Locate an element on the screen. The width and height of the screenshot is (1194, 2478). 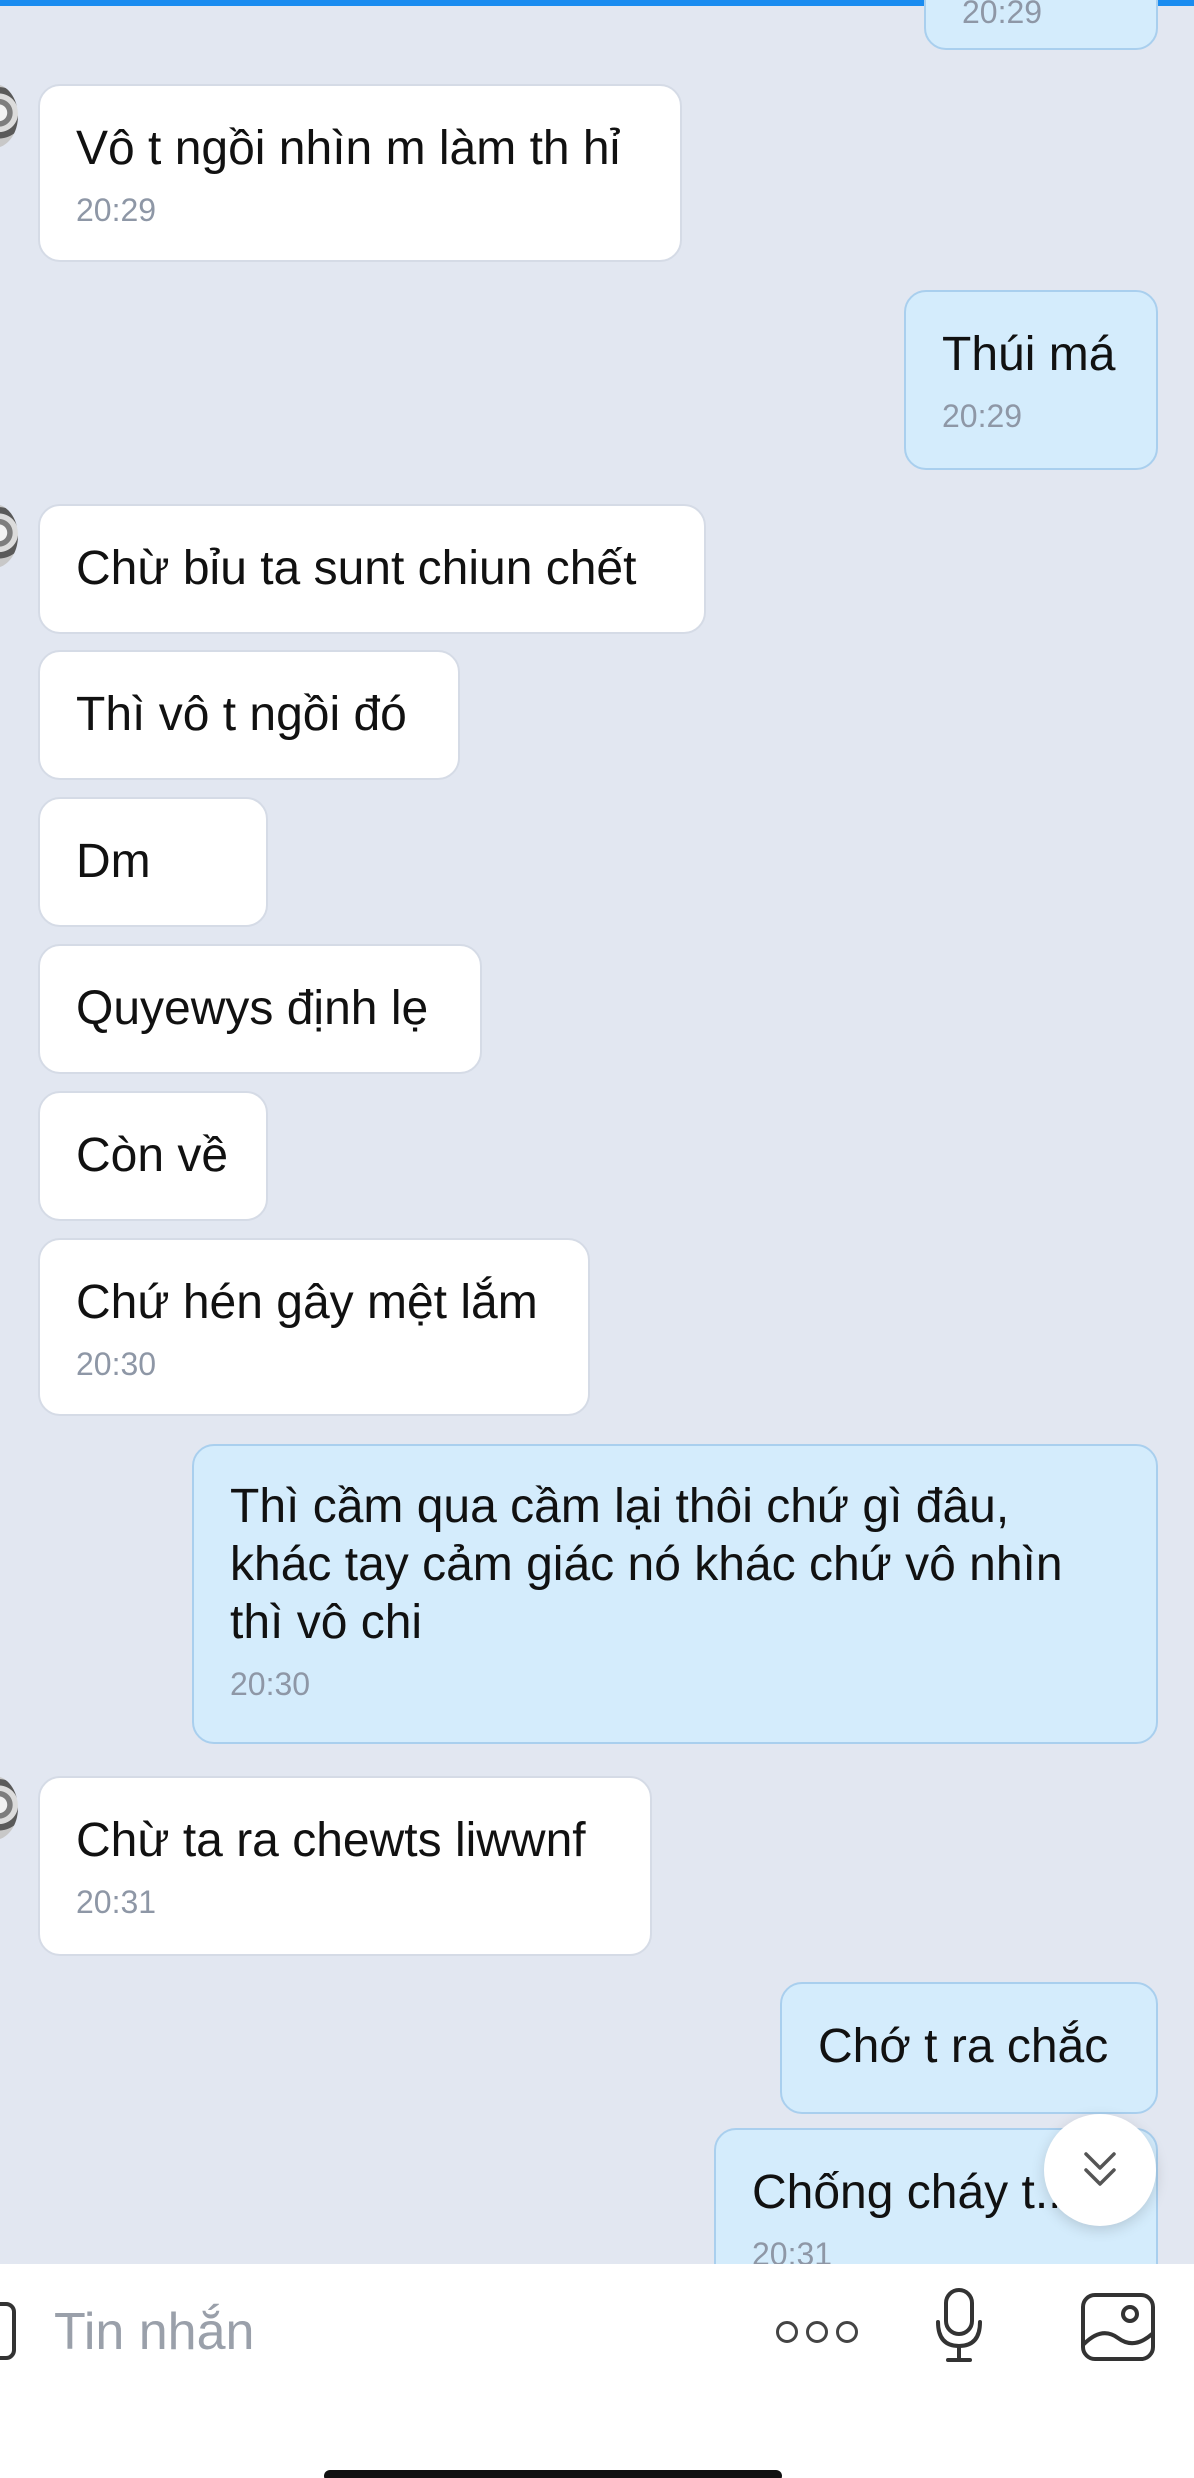
scroll-to-bottom-button is located at coordinates (1100, 2170).